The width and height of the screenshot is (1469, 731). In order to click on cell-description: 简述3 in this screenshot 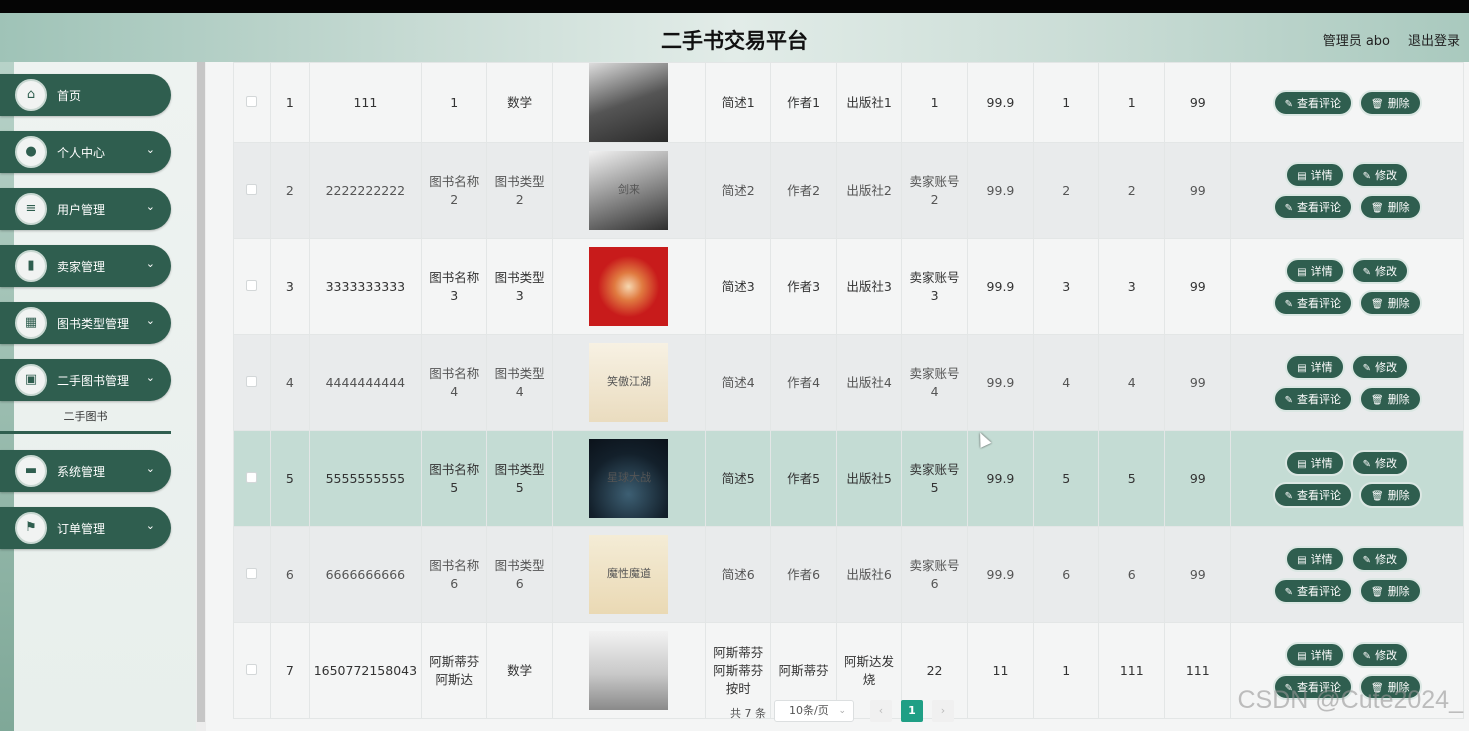, I will do `click(738, 286)`.